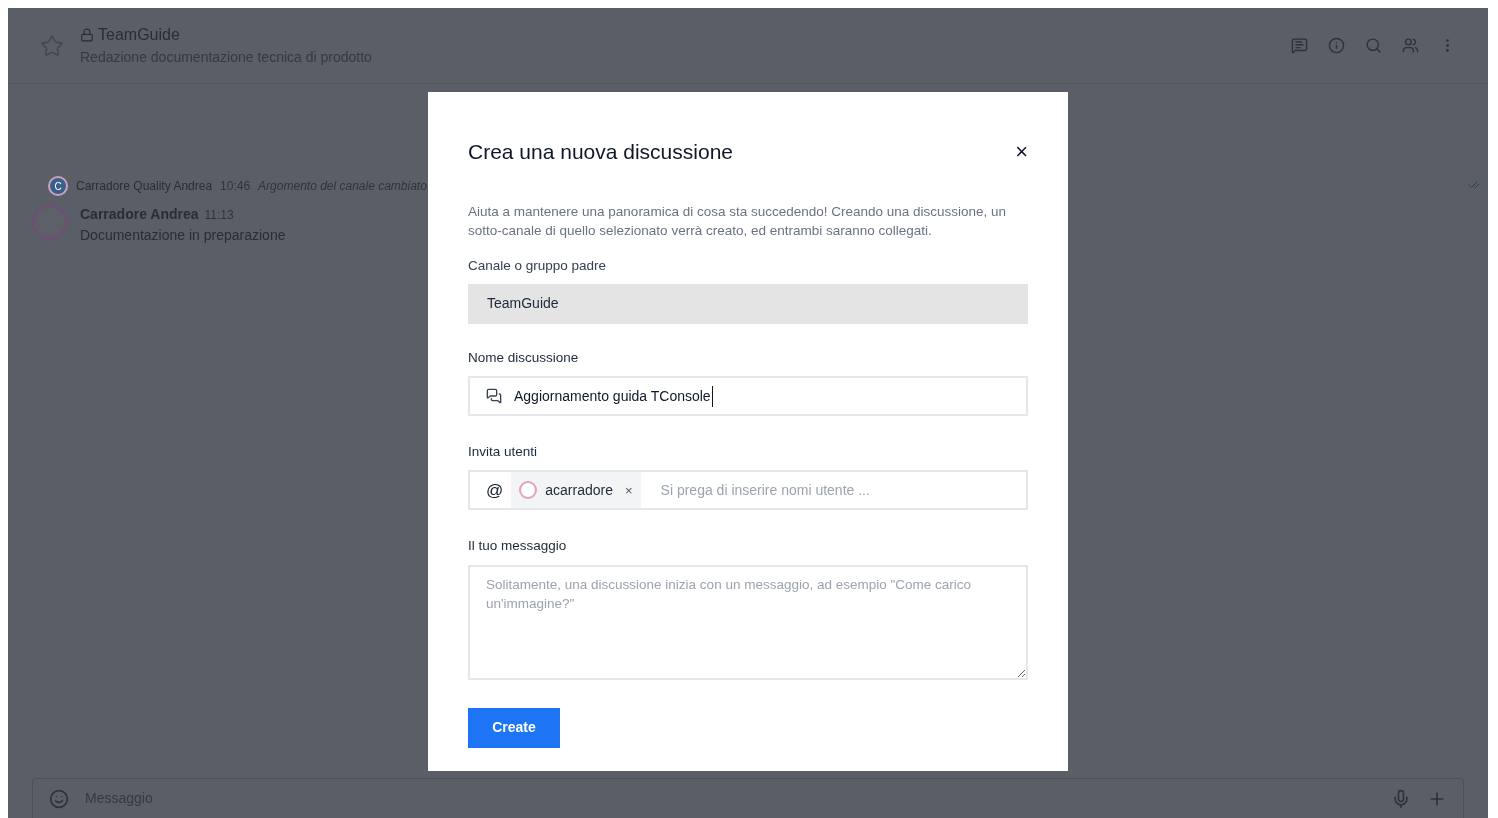  I want to click on lock-icon, so click(87, 35).